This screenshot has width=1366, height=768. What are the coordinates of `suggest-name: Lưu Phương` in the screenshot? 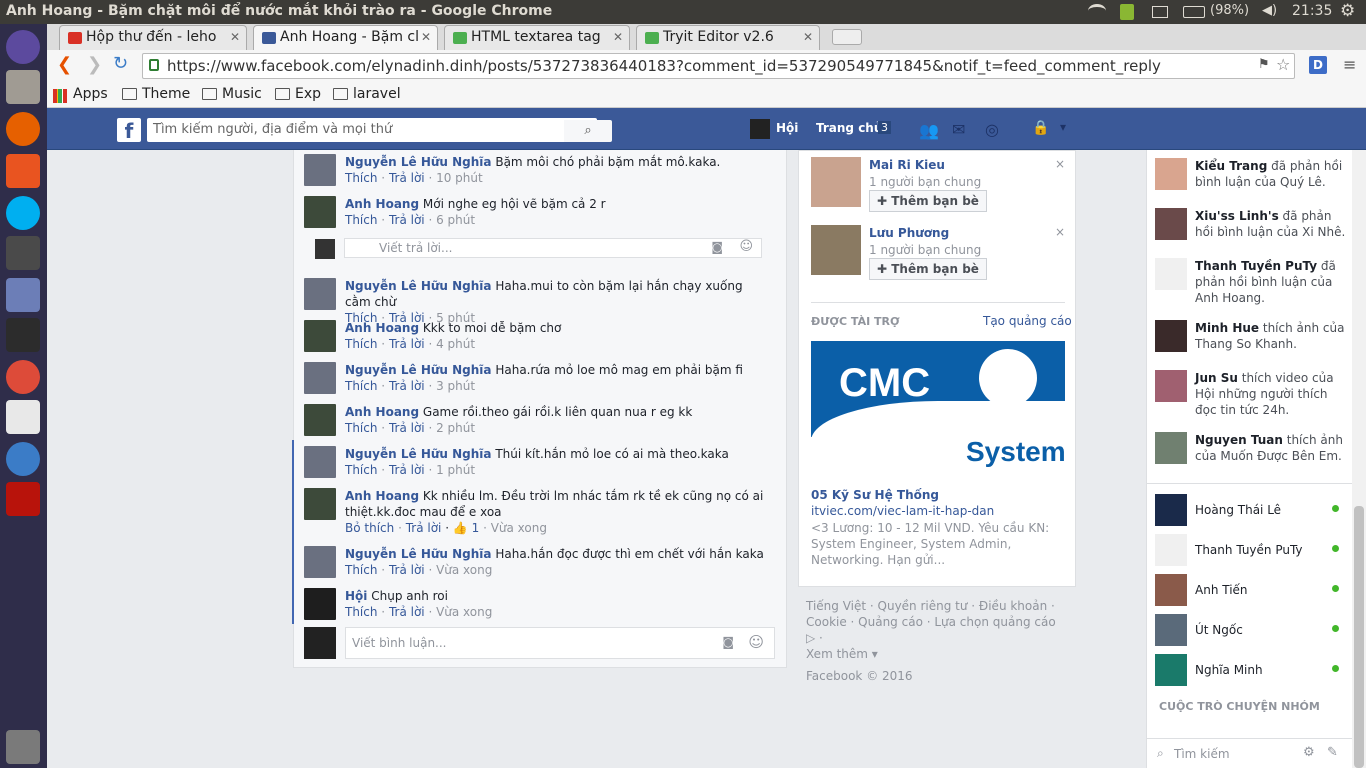 It's located at (909, 233).